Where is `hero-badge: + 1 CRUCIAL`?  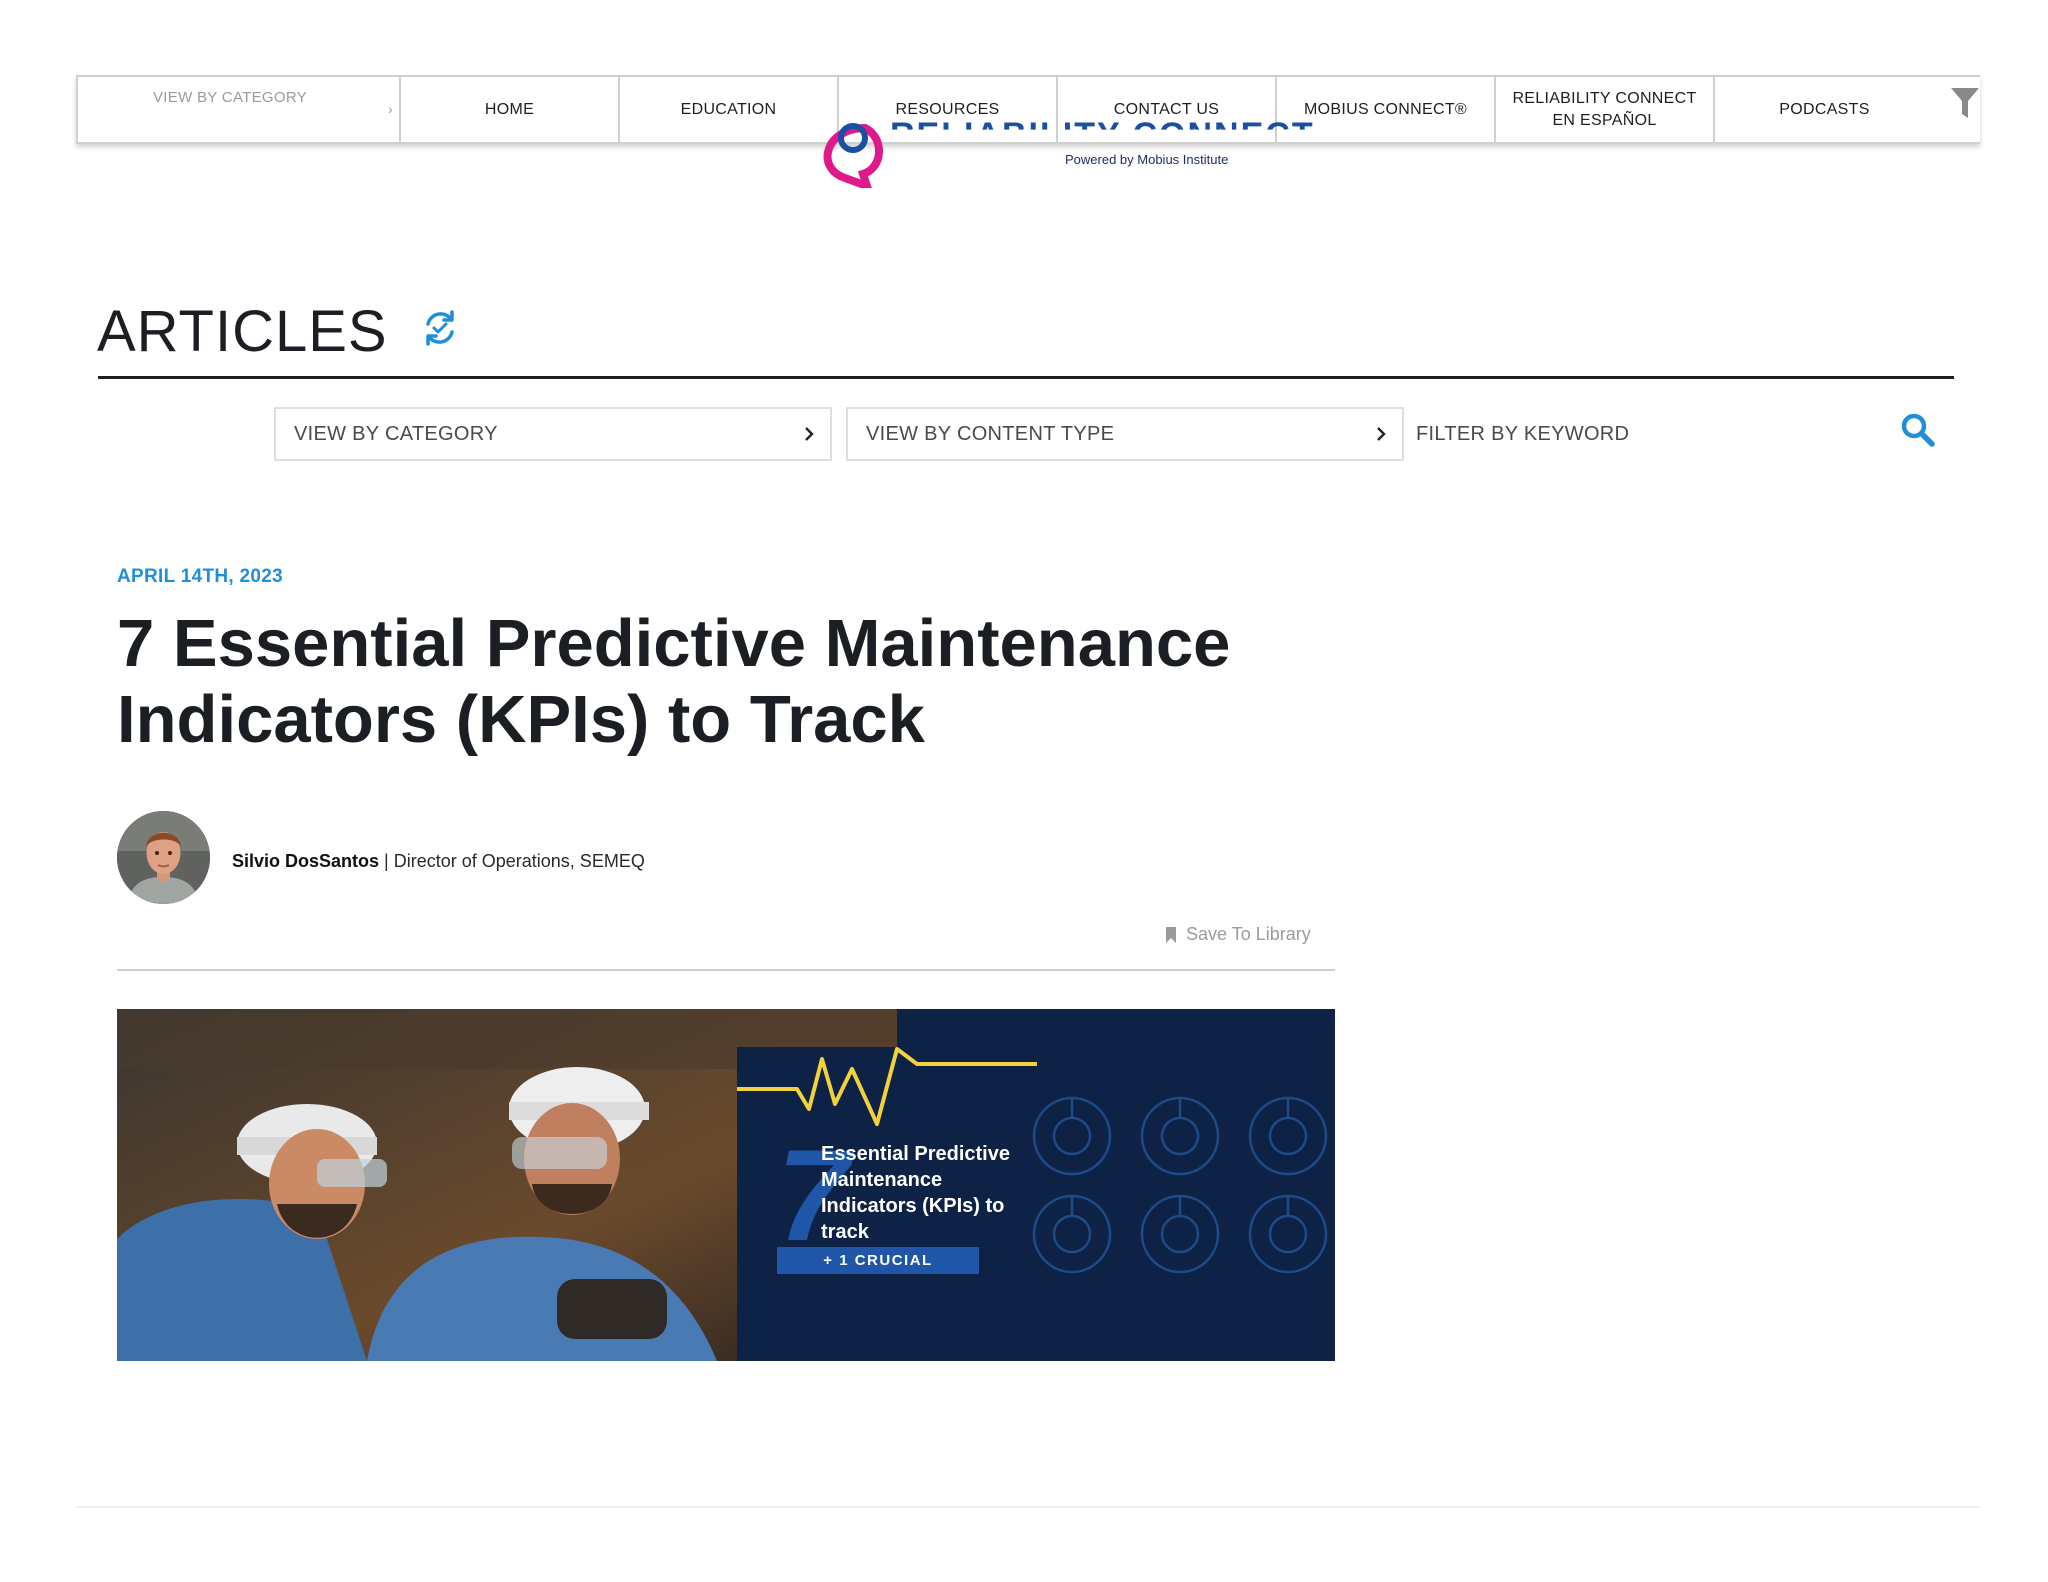 hero-badge: + 1 CRUCIAL is located at coordinates (878, 1260).